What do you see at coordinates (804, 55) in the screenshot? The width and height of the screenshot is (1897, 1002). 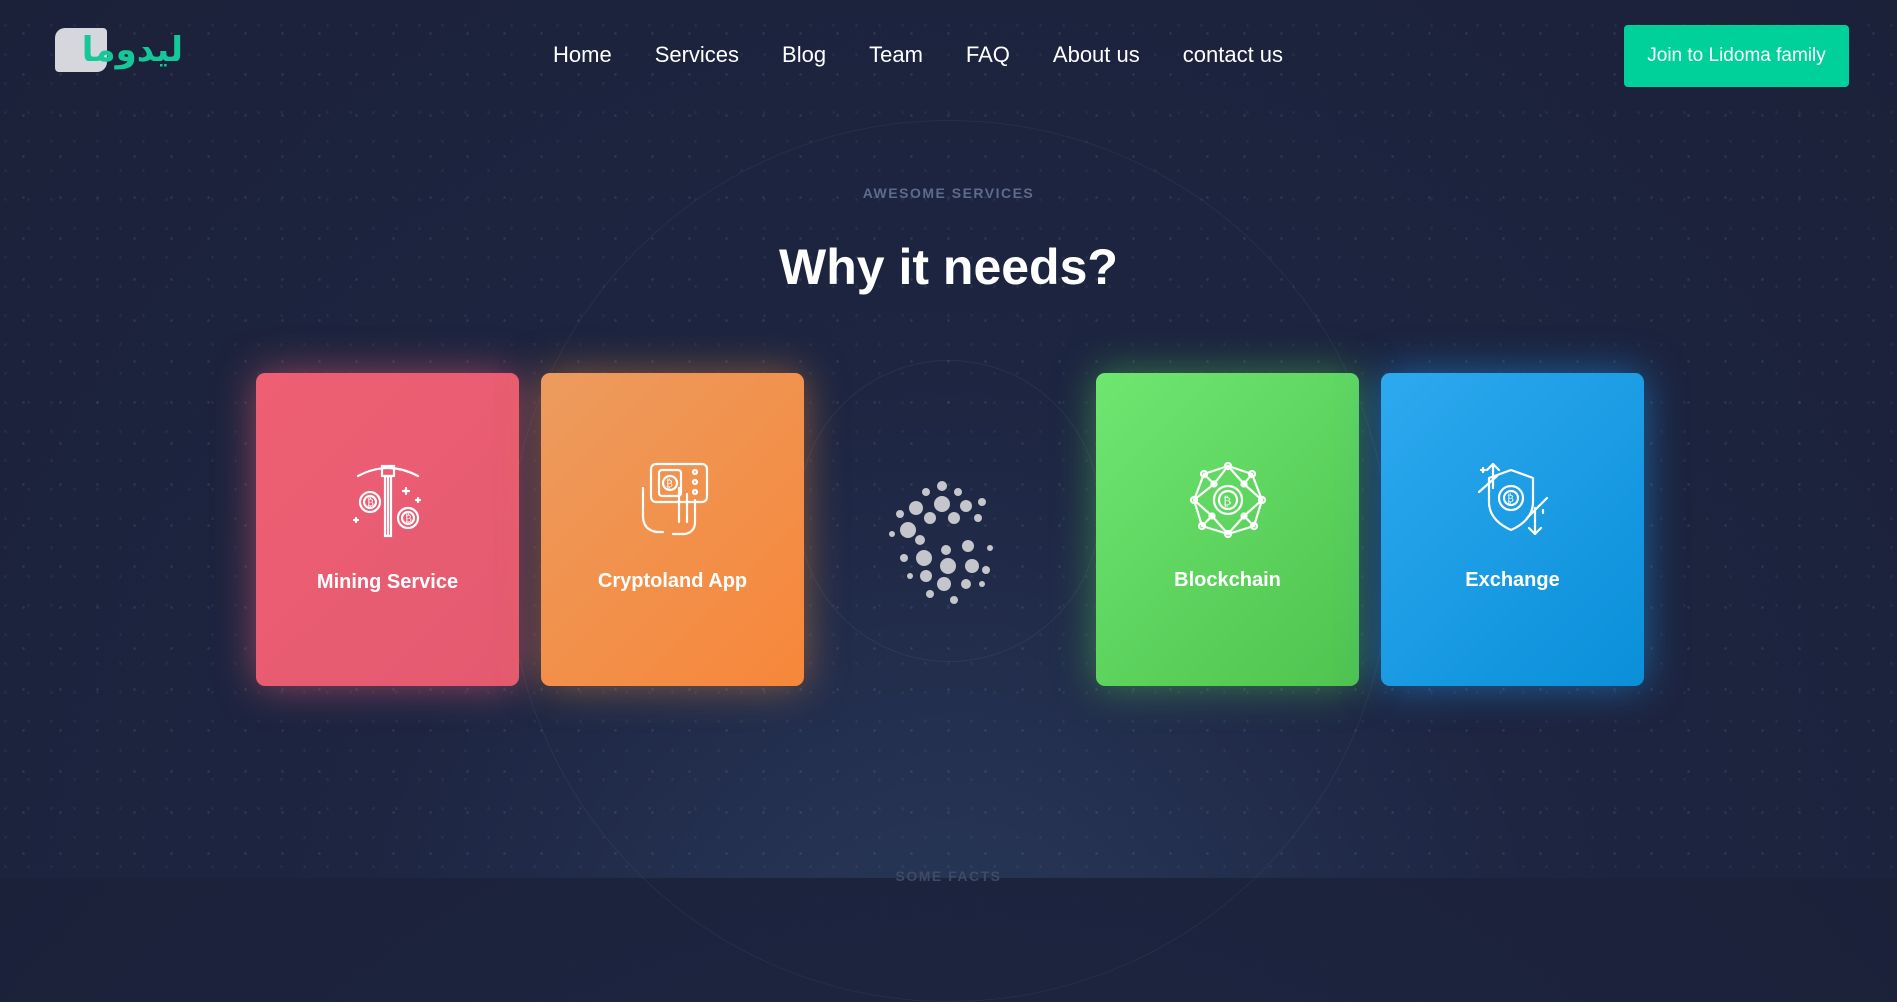 I see `nav-blog: Blog` at bounding box center [804, 55].